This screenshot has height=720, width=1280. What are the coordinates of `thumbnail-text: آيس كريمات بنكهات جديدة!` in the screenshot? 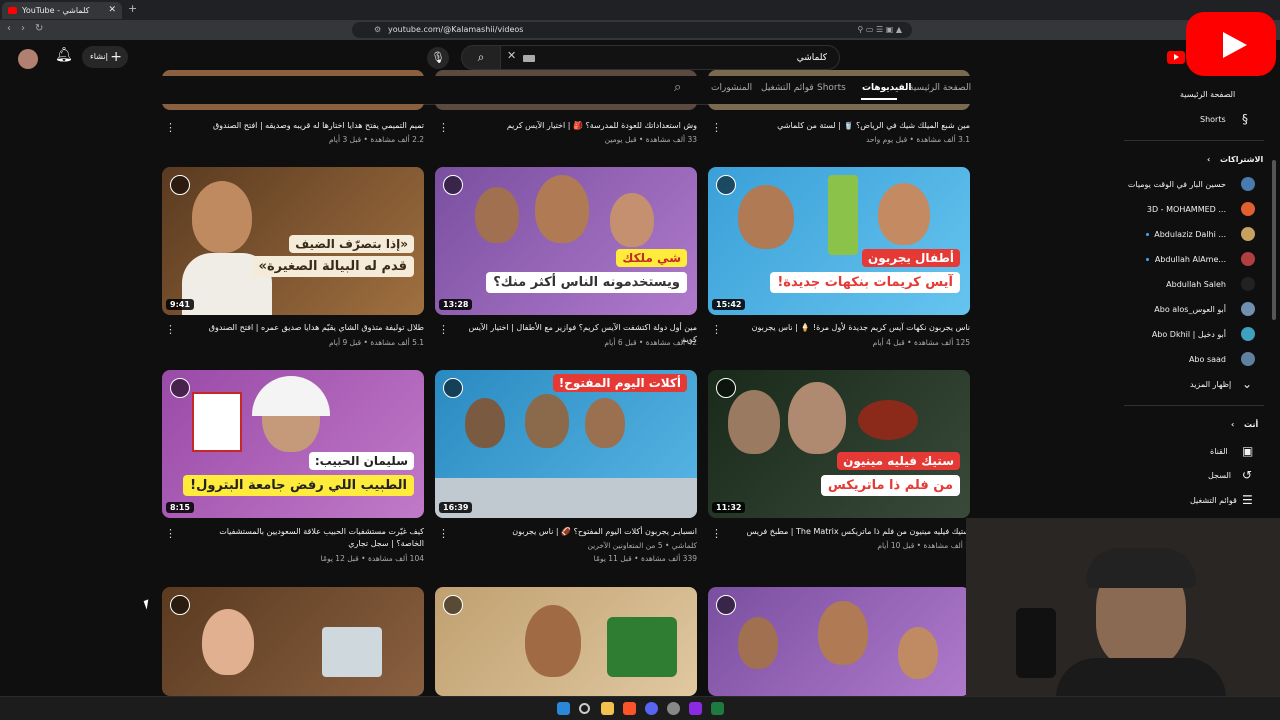 It's located at (865, 282).